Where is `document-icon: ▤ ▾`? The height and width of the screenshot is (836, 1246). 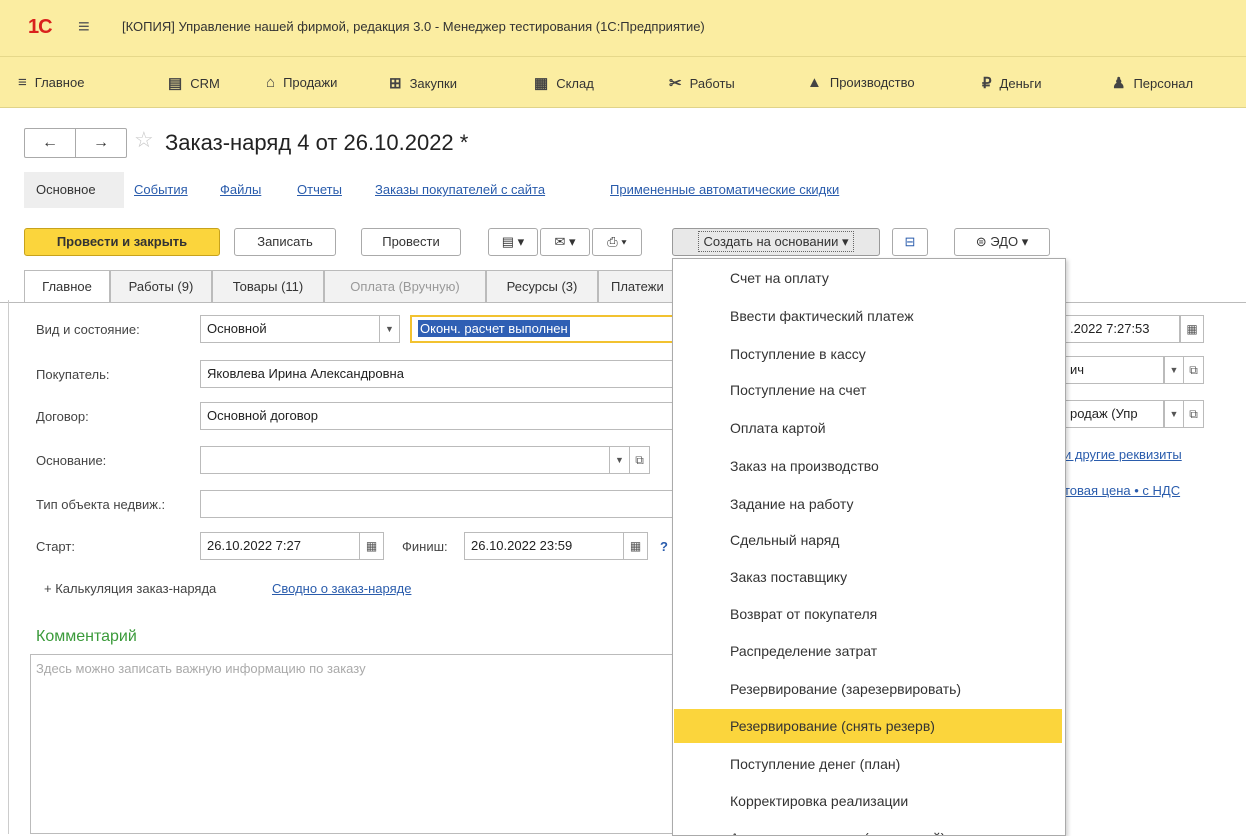
document-icon: ▤ ▾ is located at coordinates (513, 241).